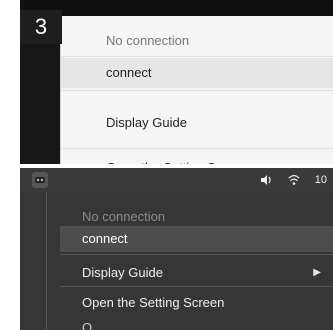 Image resolution: width=333 pixels, height=330 pixels. What do you see at coordinates (197, 123) in the screenshot?
I see `menu-item-display-guide: Display Guide` at bounding box center [197, 123].